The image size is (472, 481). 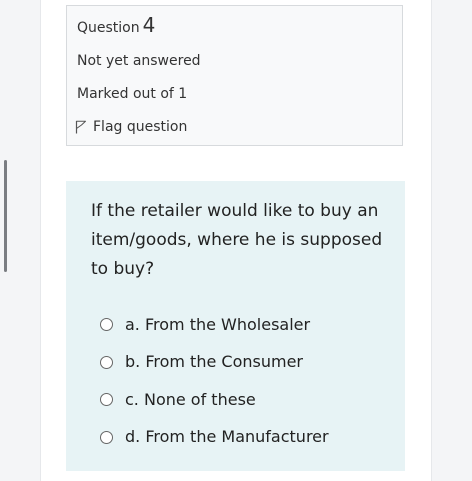 I want to click on answer-option-d: d. From the Manufacturer, so click(x=245, y=438).